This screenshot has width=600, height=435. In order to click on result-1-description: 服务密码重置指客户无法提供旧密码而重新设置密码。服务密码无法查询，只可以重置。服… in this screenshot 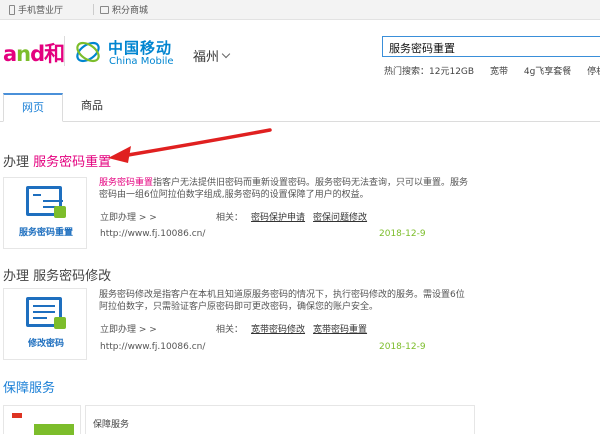, I will do `click(285, 189)`.